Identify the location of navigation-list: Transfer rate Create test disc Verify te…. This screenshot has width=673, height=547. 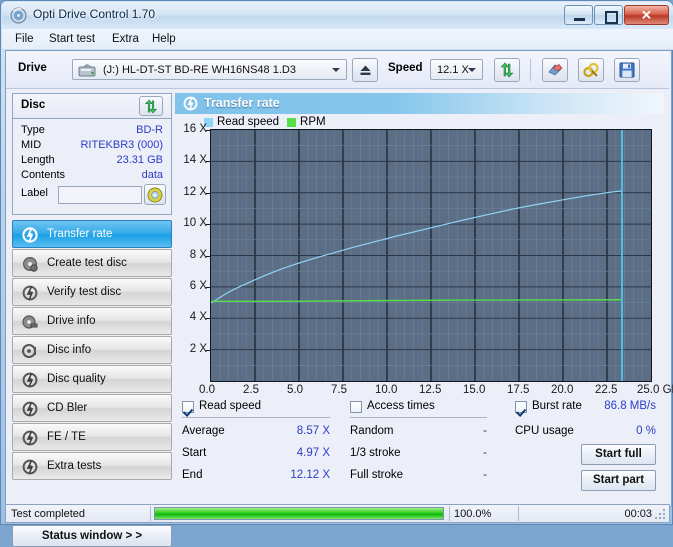
(92, 350).